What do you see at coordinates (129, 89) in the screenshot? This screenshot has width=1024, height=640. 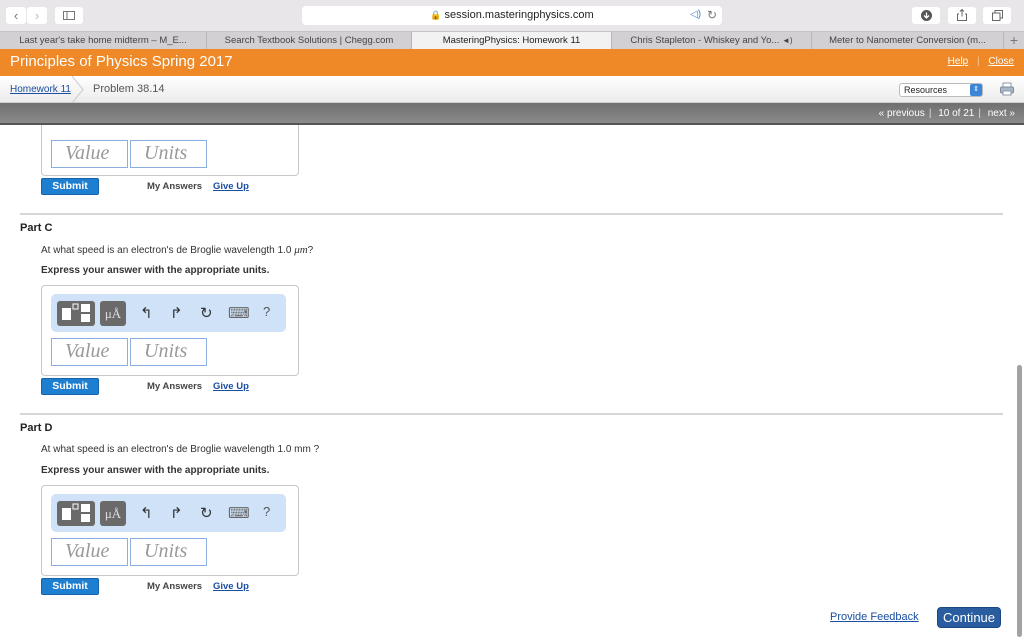 I see `breadcrumb-current-problem: Problem 38.14` at bounding box center [129, 89].